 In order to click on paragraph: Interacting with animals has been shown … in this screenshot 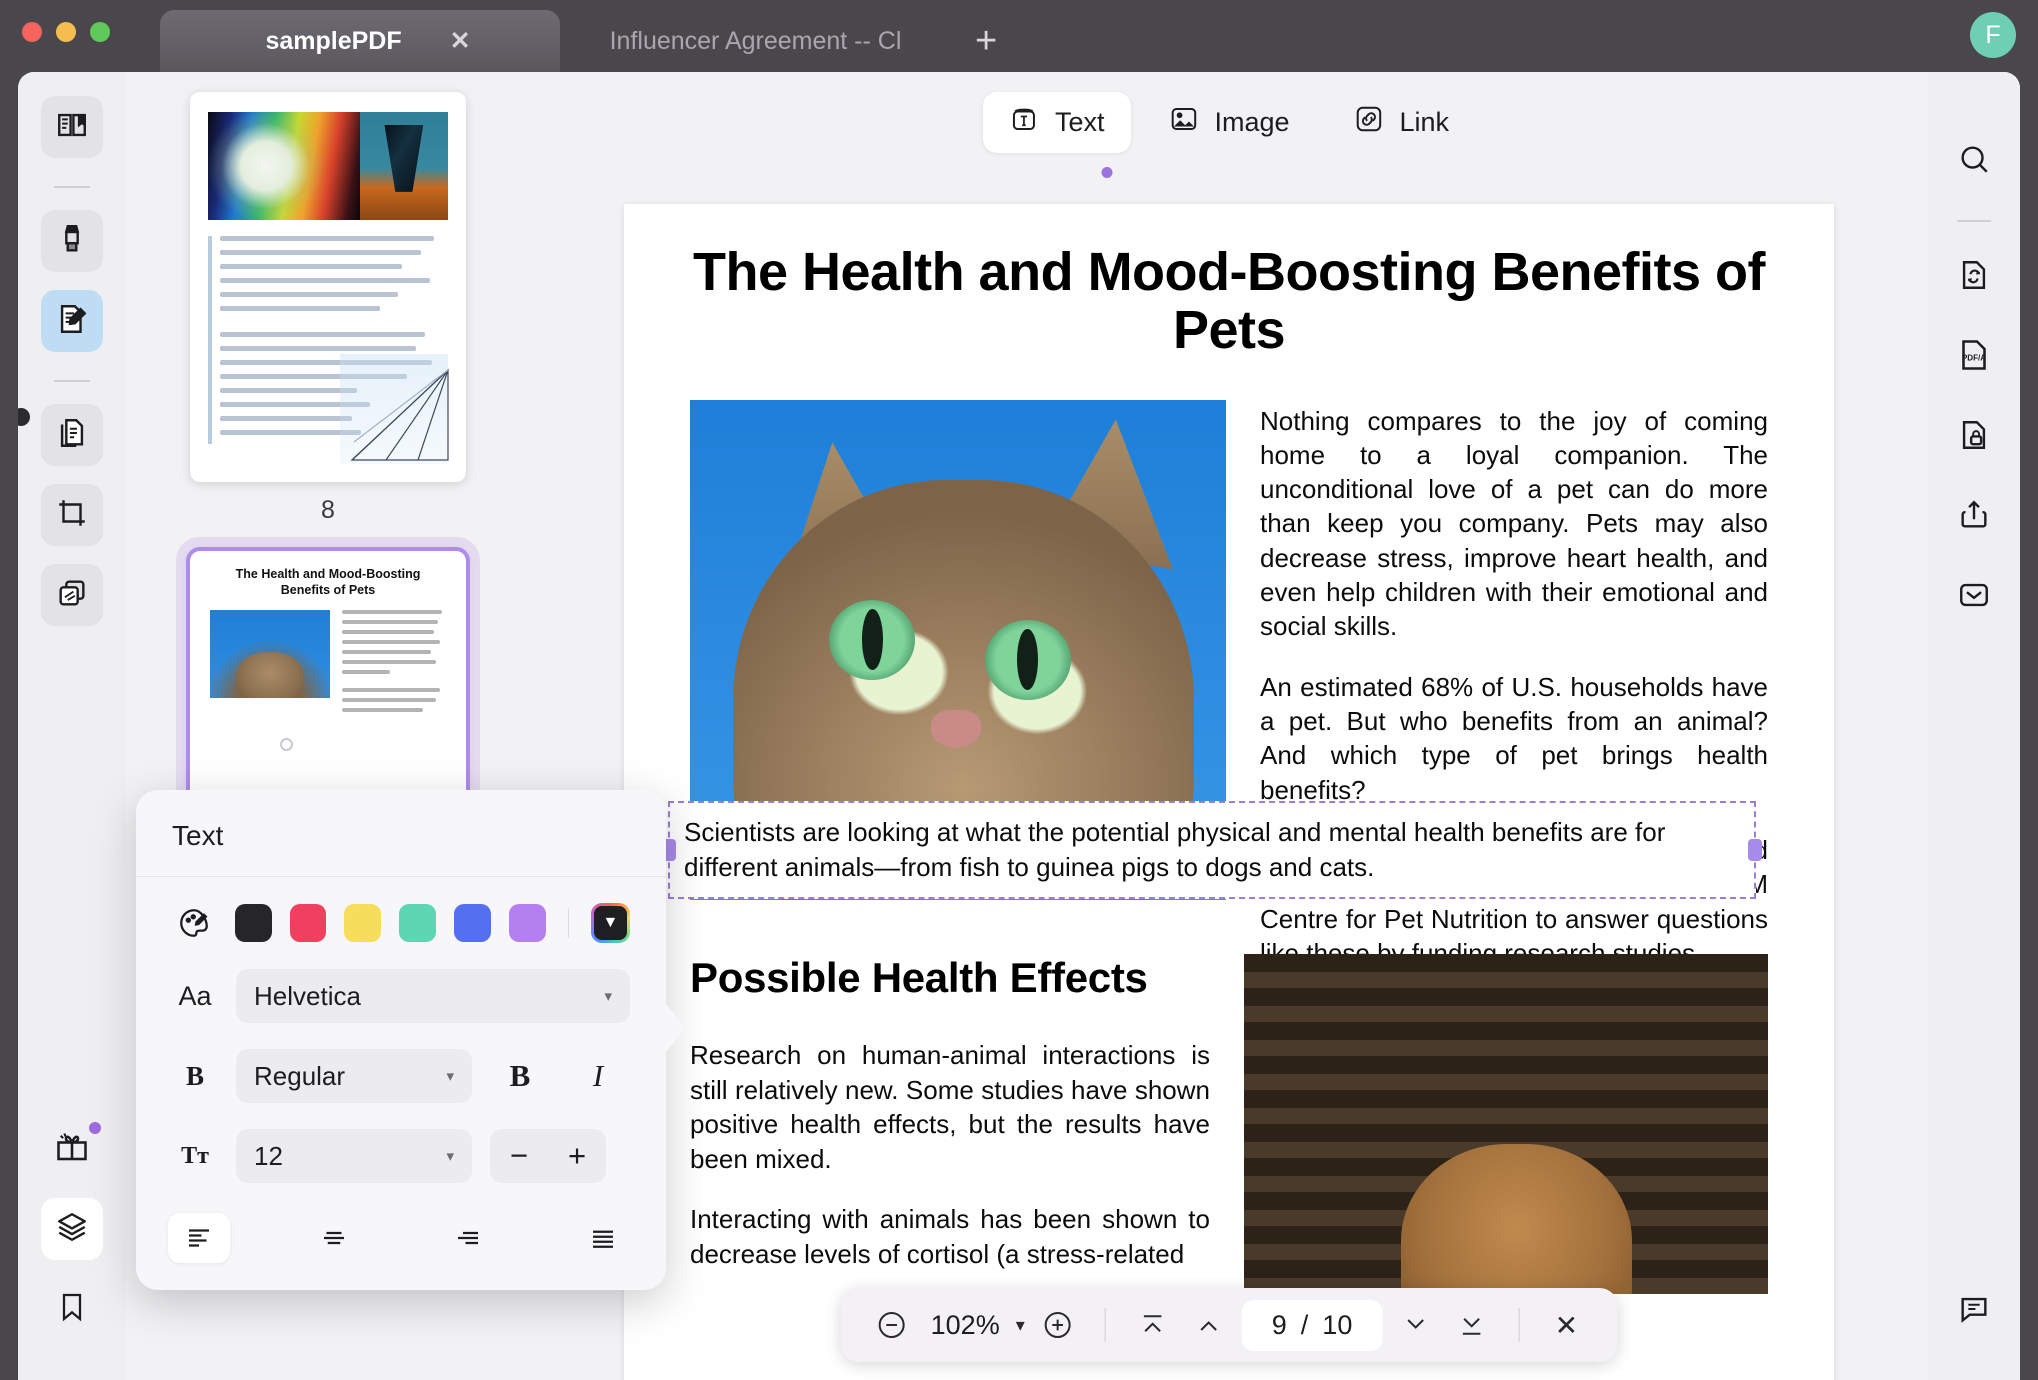, I will do `click(950, 1236)`.